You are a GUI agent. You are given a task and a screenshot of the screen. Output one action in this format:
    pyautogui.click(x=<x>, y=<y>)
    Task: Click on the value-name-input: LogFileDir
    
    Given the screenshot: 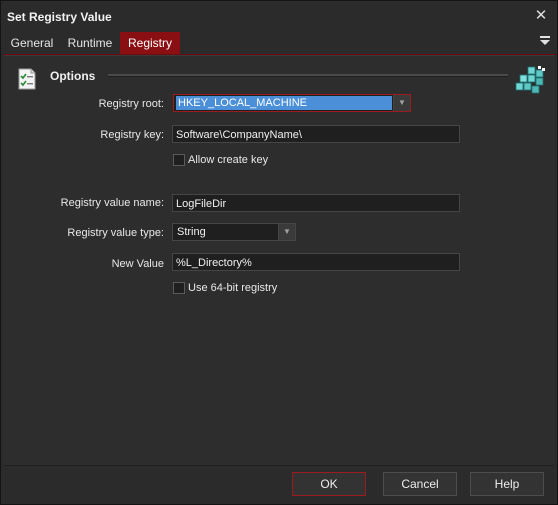 What is the action you would take?
    pyautogui.click(x=316, y=203)
    